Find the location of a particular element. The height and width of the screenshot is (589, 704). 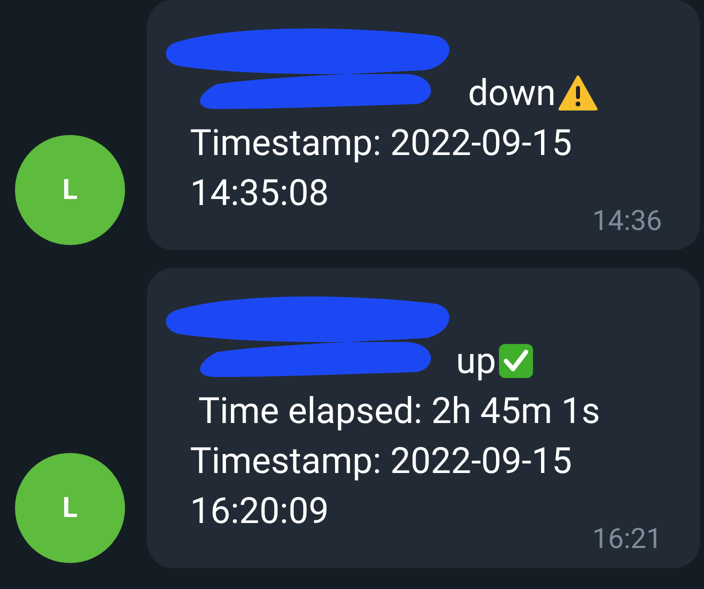

status-text: up is located at coordinates (476, 361).